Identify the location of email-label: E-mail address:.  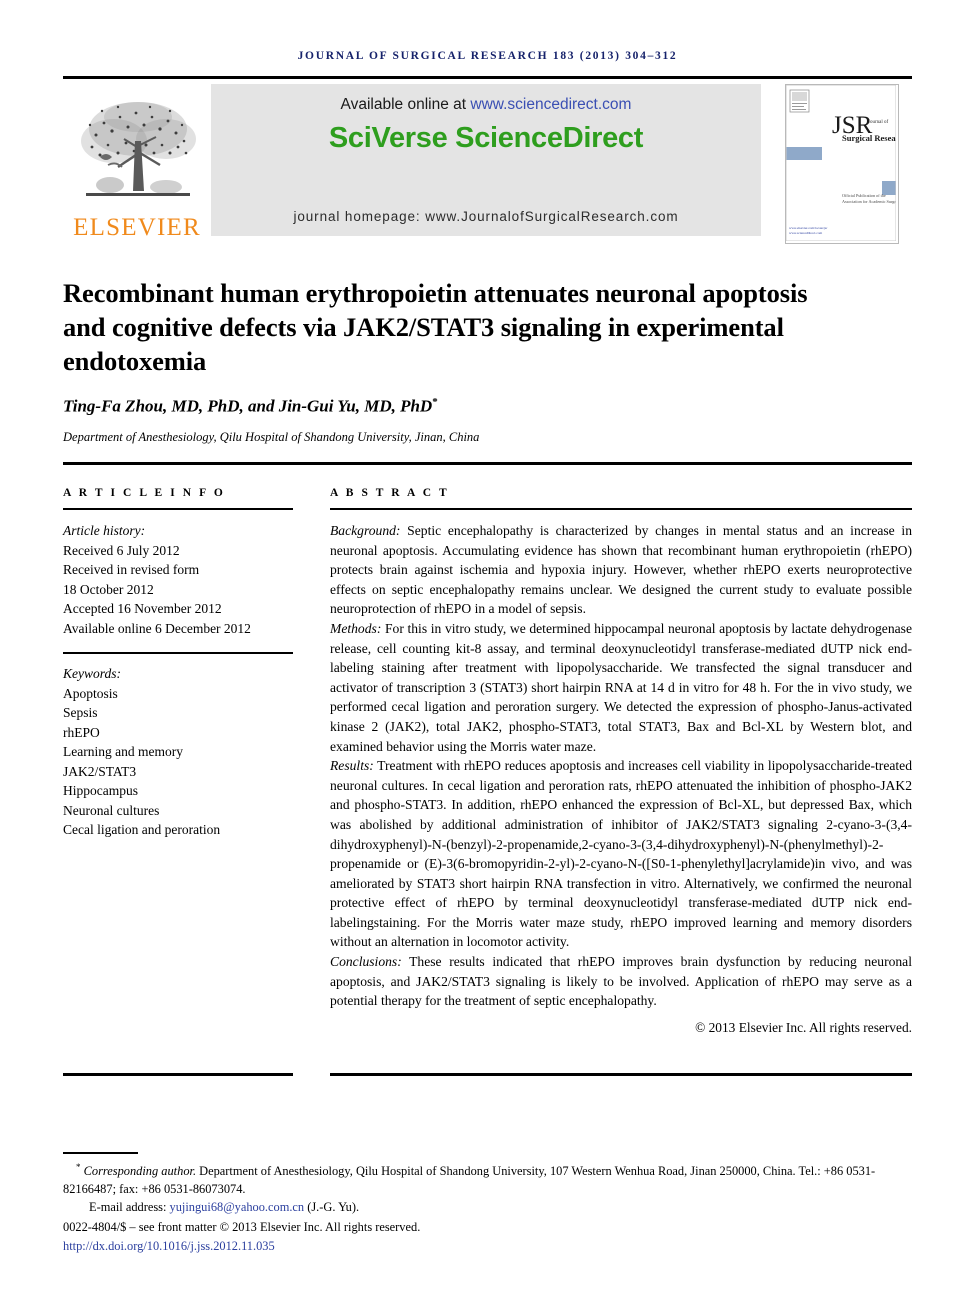
(129, 1207).